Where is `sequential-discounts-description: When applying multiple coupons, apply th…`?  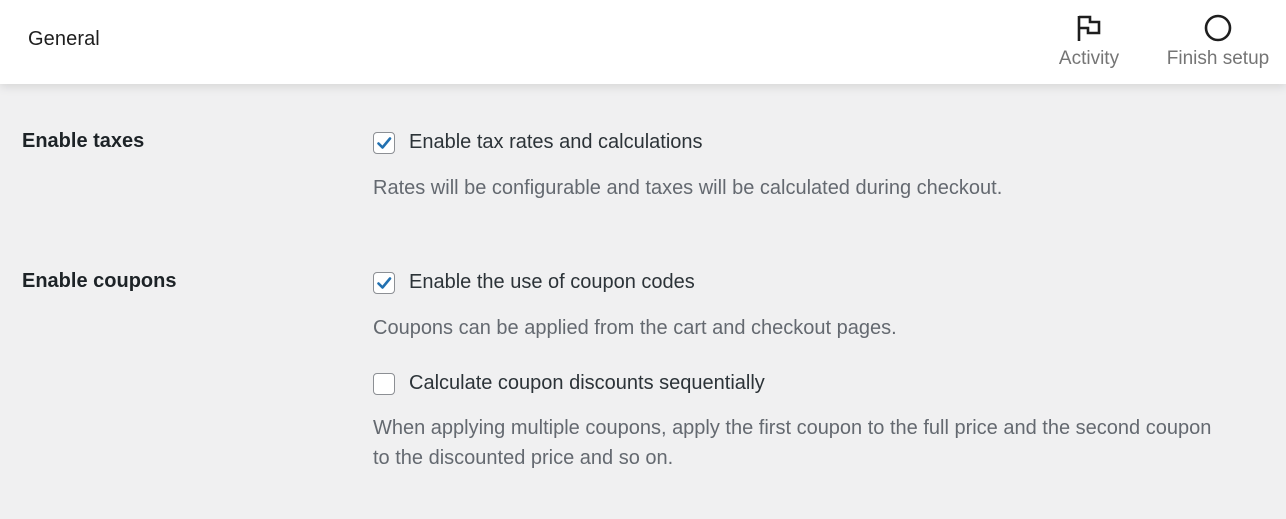
sequential-discounts-description: When applying multiple coupons, apply th… is located at coordinates (792, 443).